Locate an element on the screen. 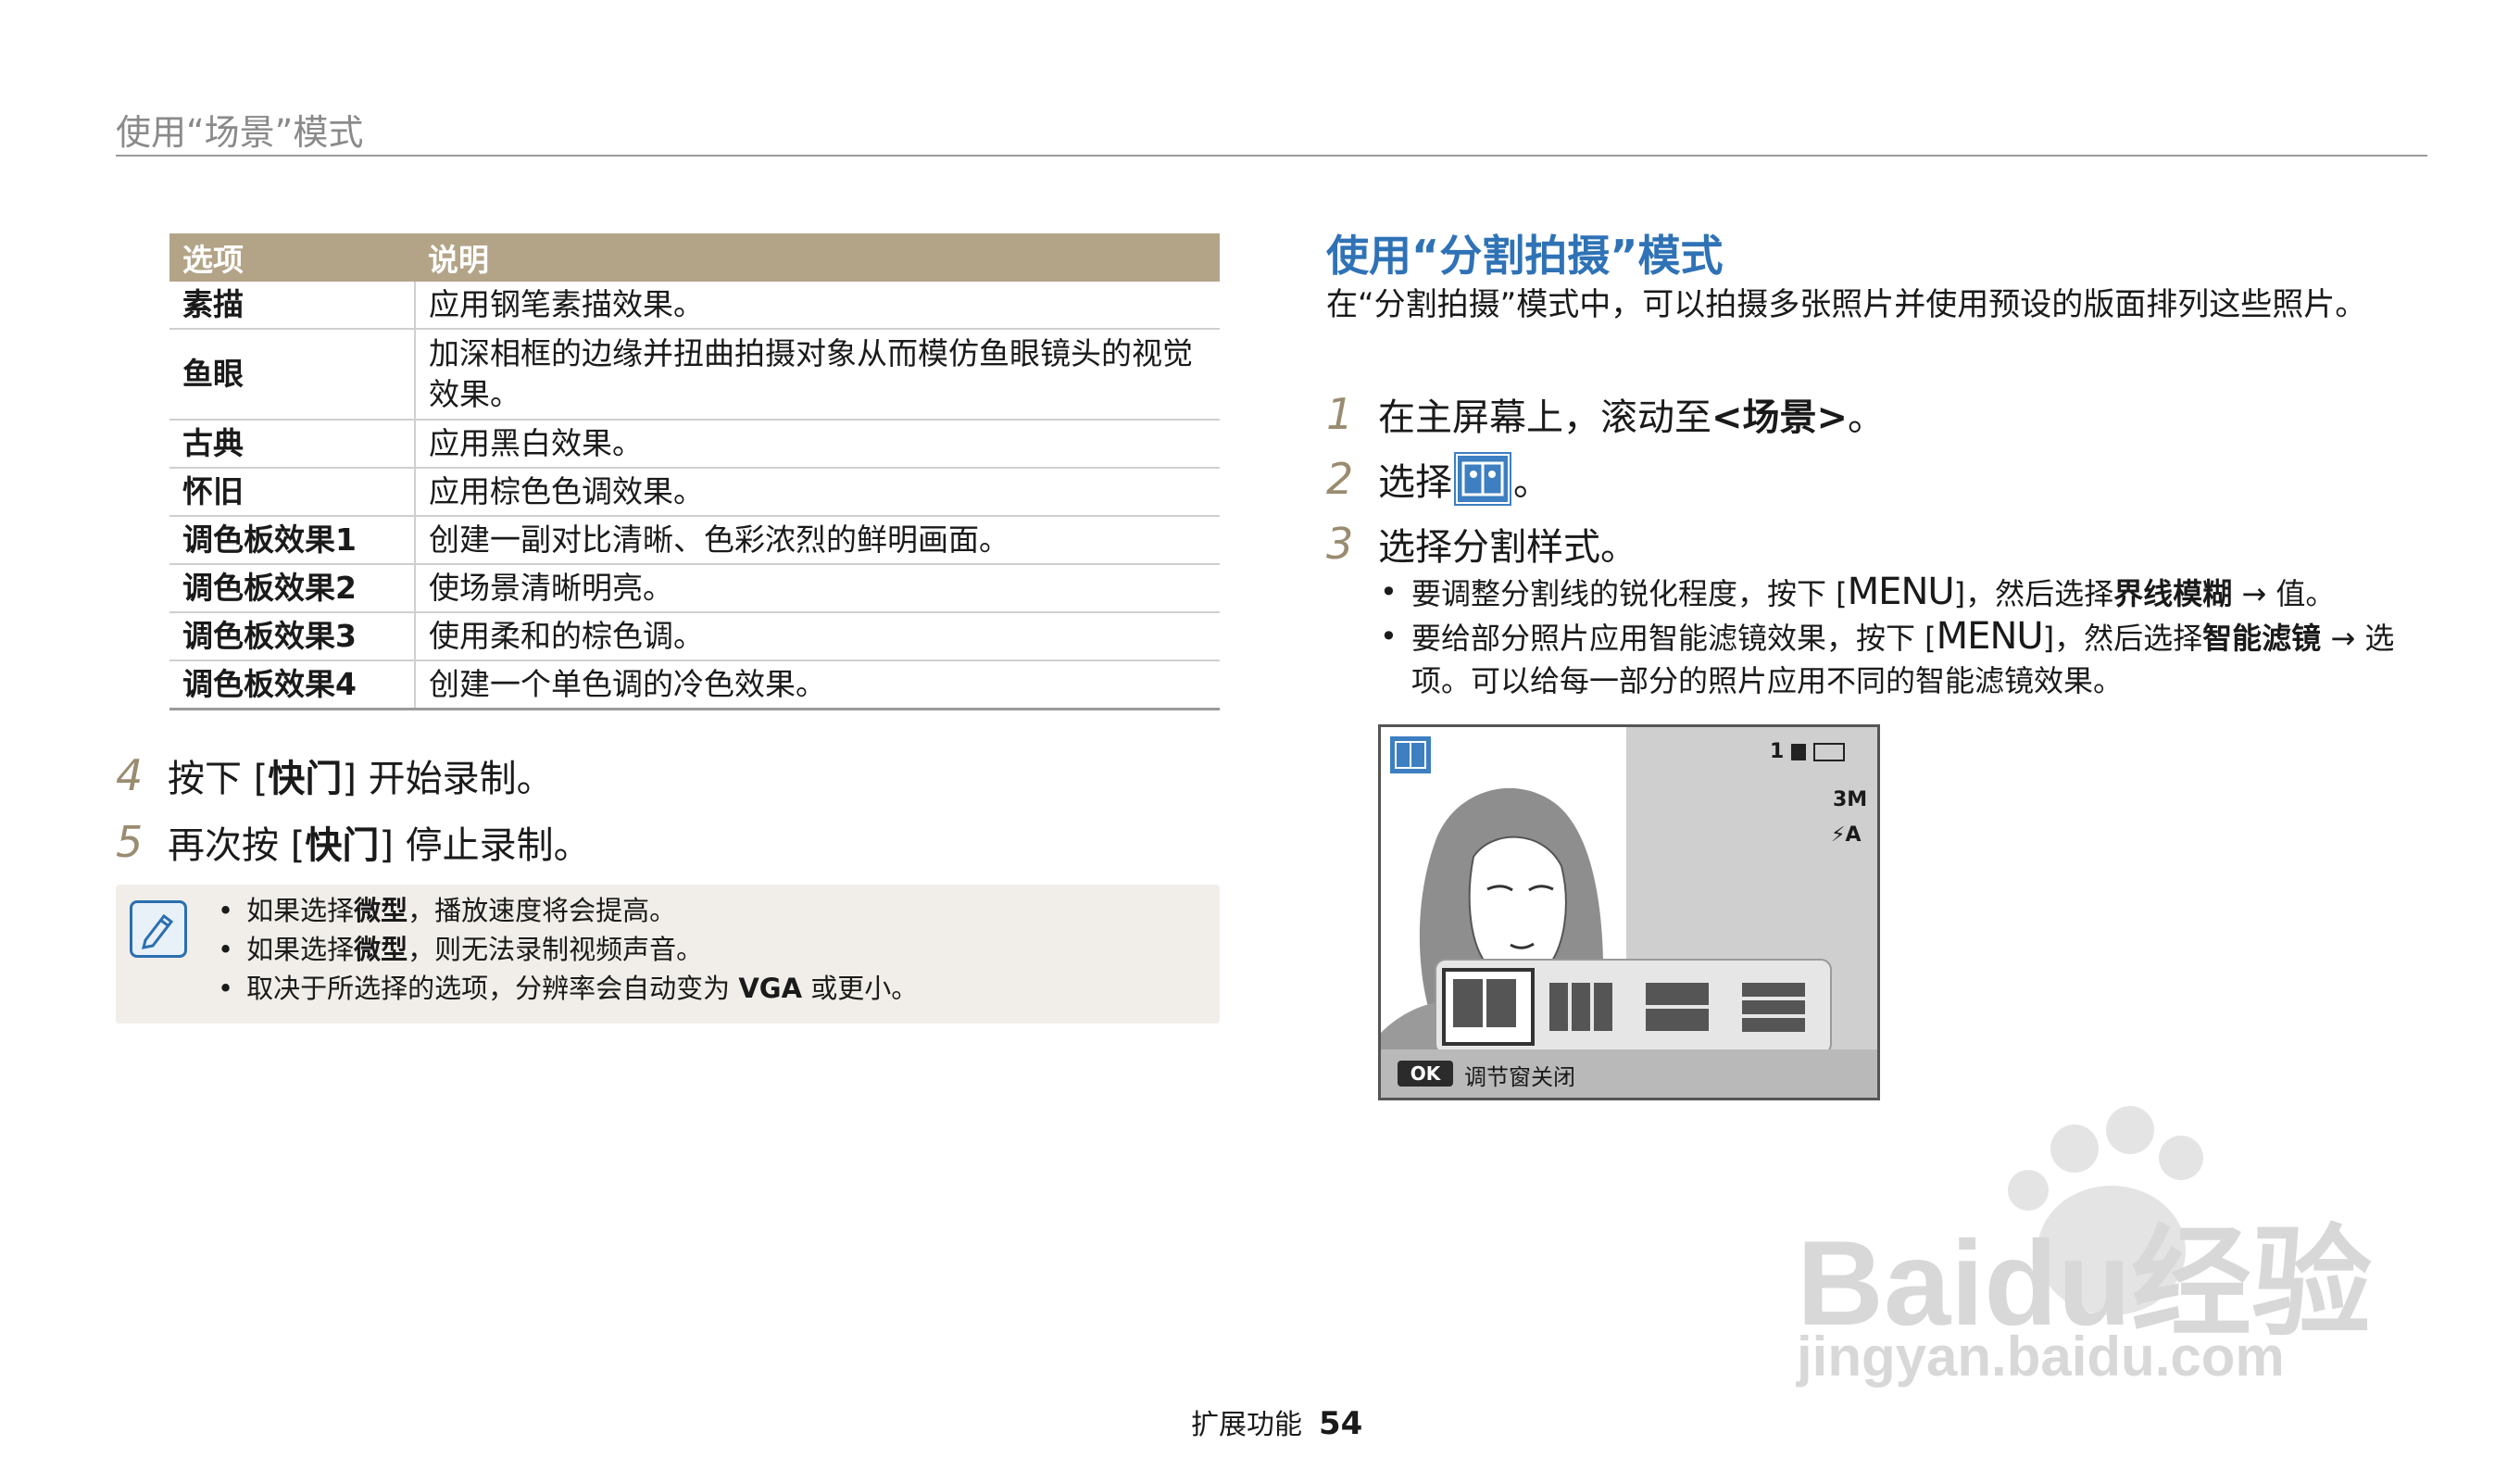 This screenshot has height=1470, width=2520. option-desc: 使用柔和的棕色调。 is located at coordinates (817, 636).